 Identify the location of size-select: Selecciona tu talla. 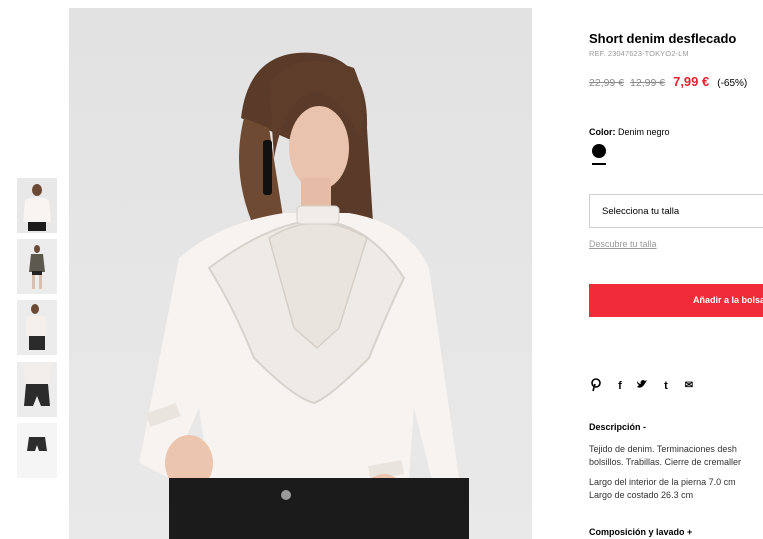
(676, 211).